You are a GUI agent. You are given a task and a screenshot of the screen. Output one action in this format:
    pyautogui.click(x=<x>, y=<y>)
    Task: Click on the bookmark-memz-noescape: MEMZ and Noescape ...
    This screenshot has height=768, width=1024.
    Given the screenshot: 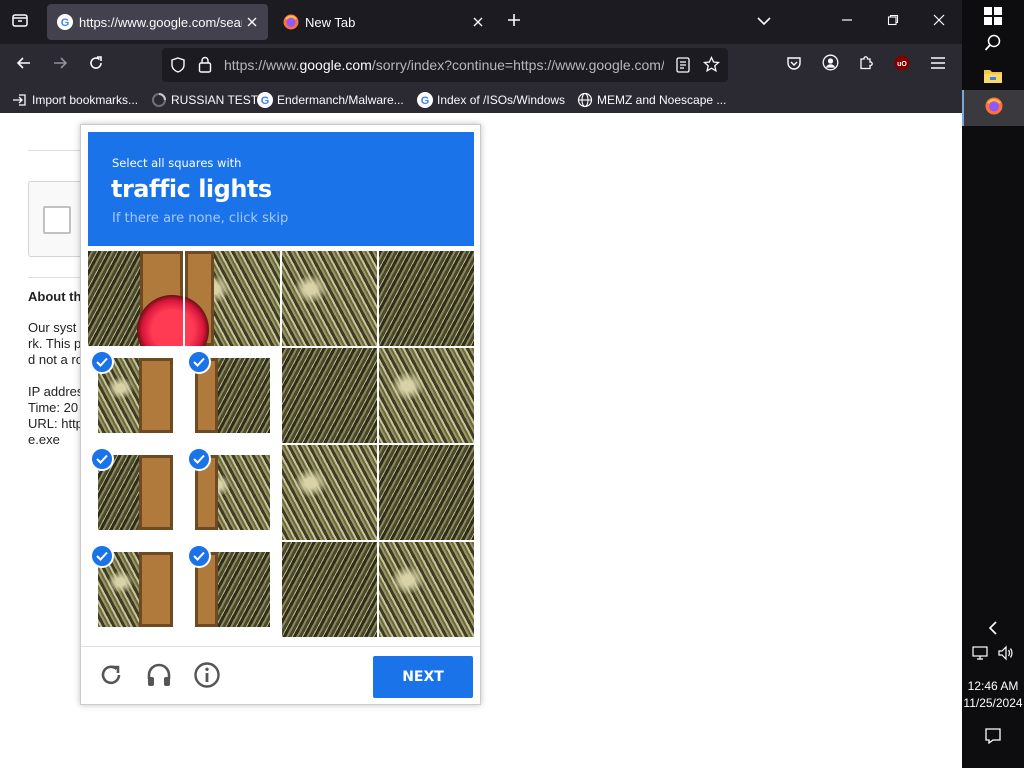 What is the action you would take?
    pyautogui.click(x=651, y=100)
    